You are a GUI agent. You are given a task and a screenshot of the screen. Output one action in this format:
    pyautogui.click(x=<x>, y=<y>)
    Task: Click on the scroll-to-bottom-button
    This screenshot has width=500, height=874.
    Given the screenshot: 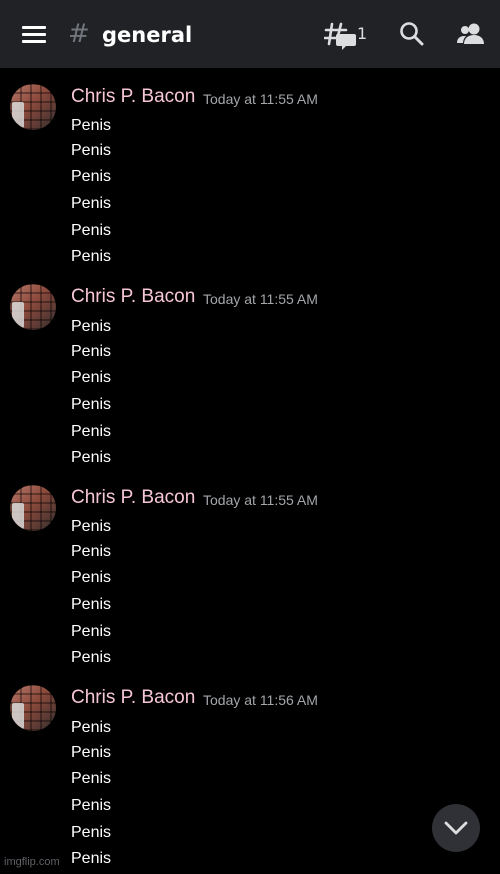 What is the action you would take?
    pyautogui.click(x=456, y=828)
    